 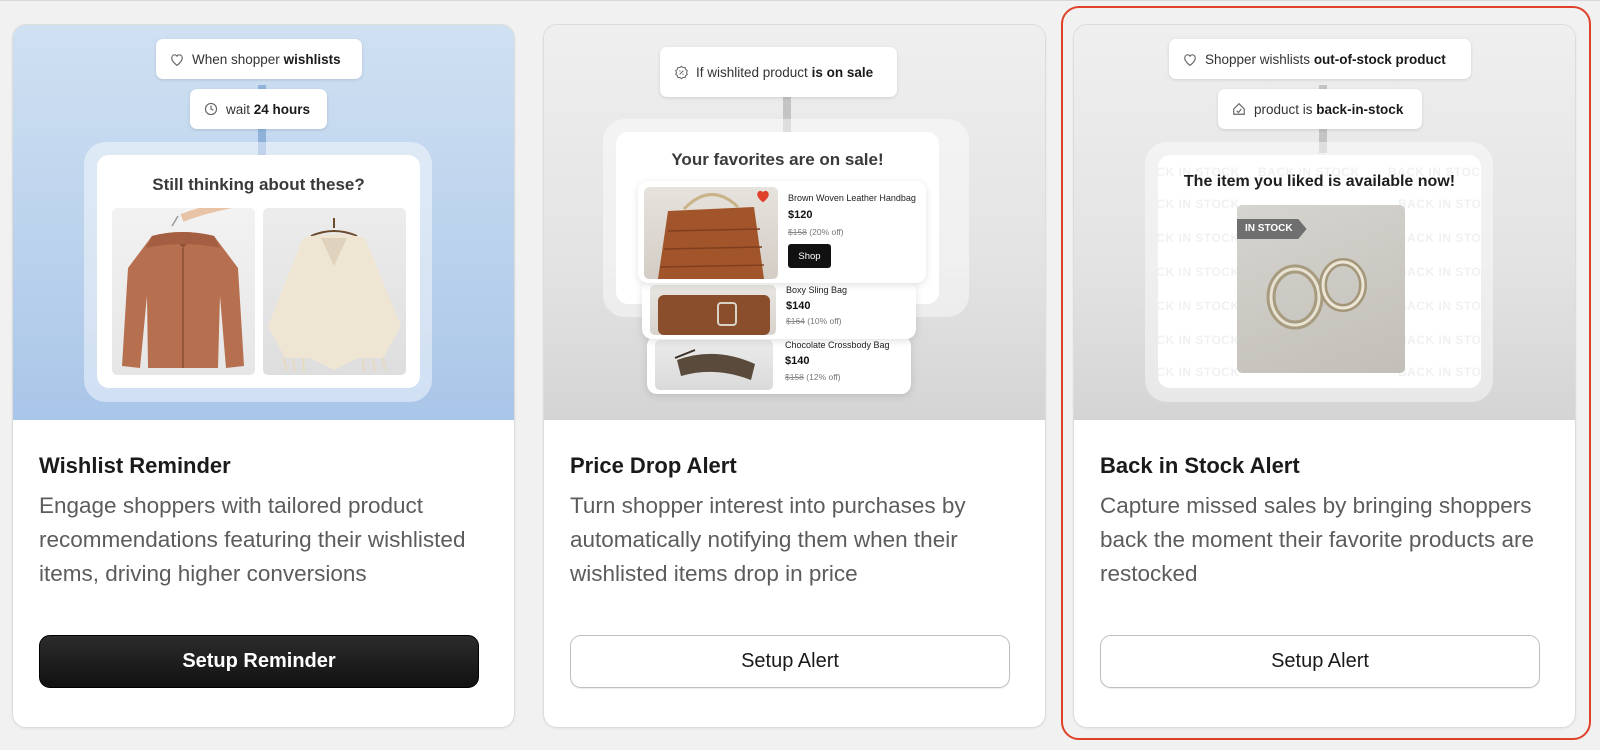 I want to click on email-title: The item you liked is available now!, so click(x=1319, y=181).